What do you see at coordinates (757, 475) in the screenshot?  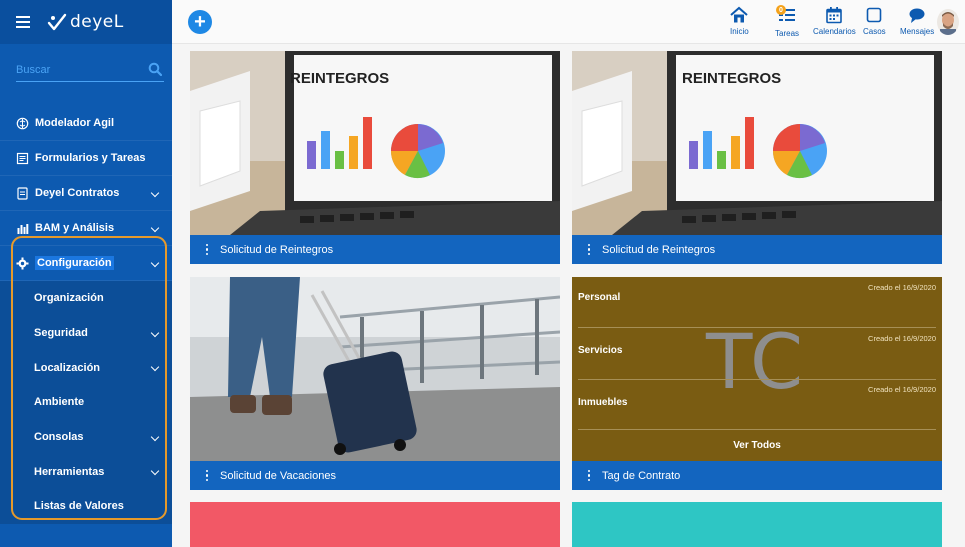 I see `card-footer: Tag de Contrato` at bounding box center [757, 475].